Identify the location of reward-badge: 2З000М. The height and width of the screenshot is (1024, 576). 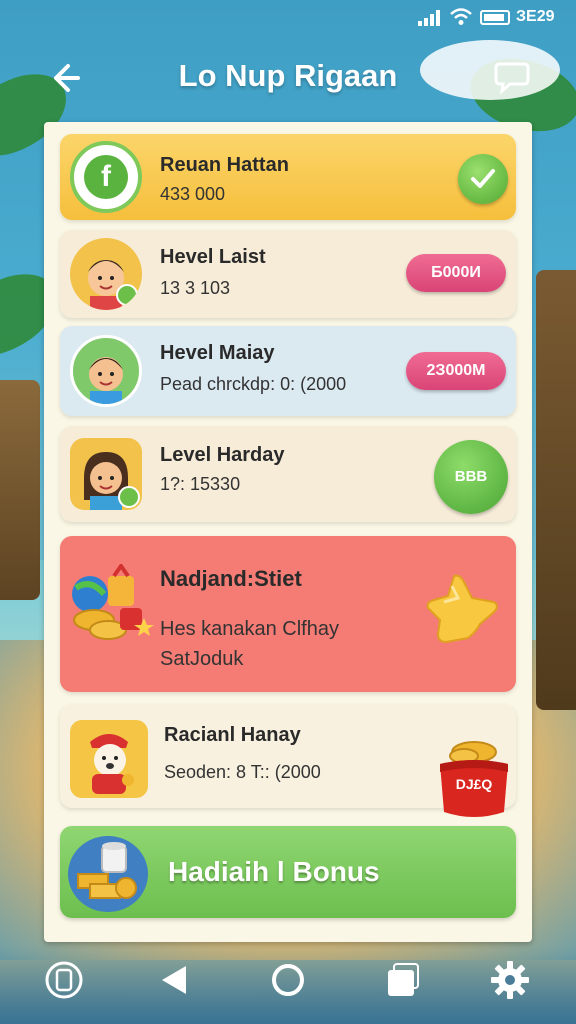
(456, 371).